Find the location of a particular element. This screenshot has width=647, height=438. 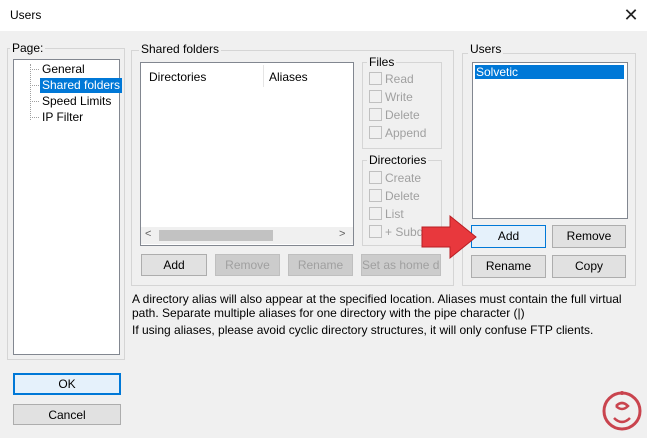

rename-folder-button: Rename is located at coordinates (320, 265).